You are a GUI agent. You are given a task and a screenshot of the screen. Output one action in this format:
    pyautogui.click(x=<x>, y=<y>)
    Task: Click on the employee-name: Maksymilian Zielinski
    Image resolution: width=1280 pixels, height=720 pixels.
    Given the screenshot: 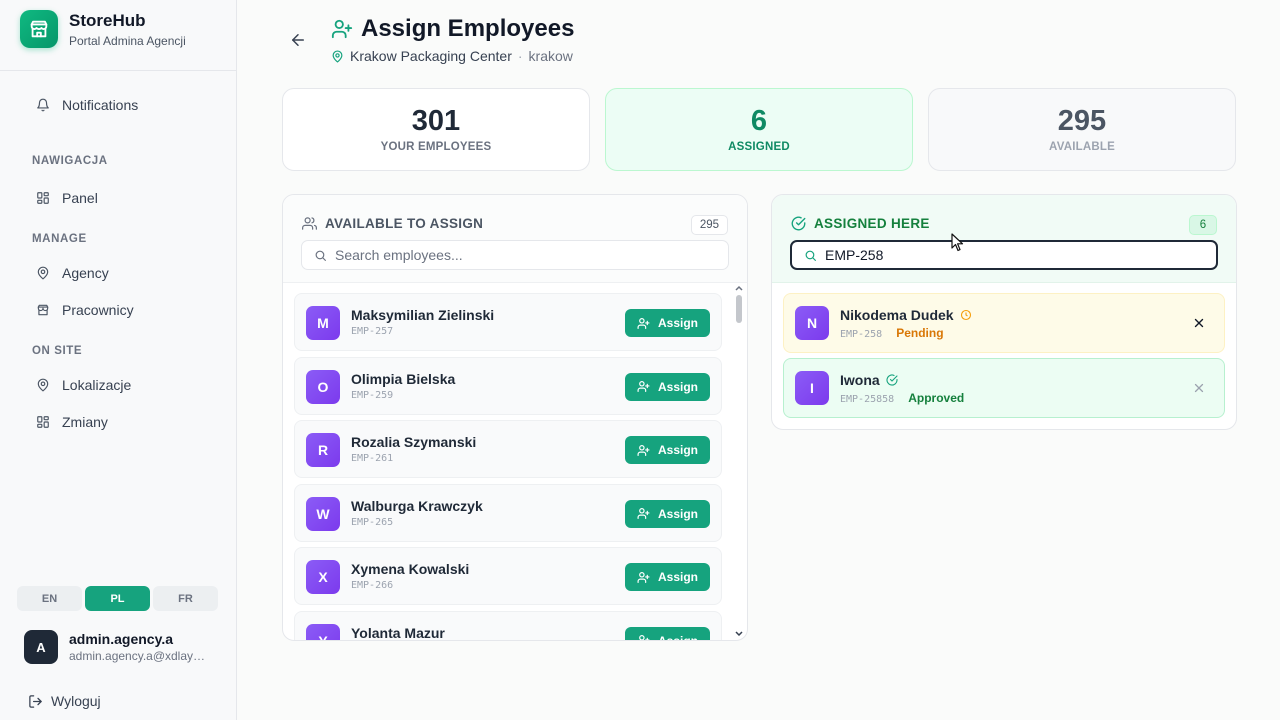 What is the action you would take?
    pyautogui.click(x=423, y=315)
    